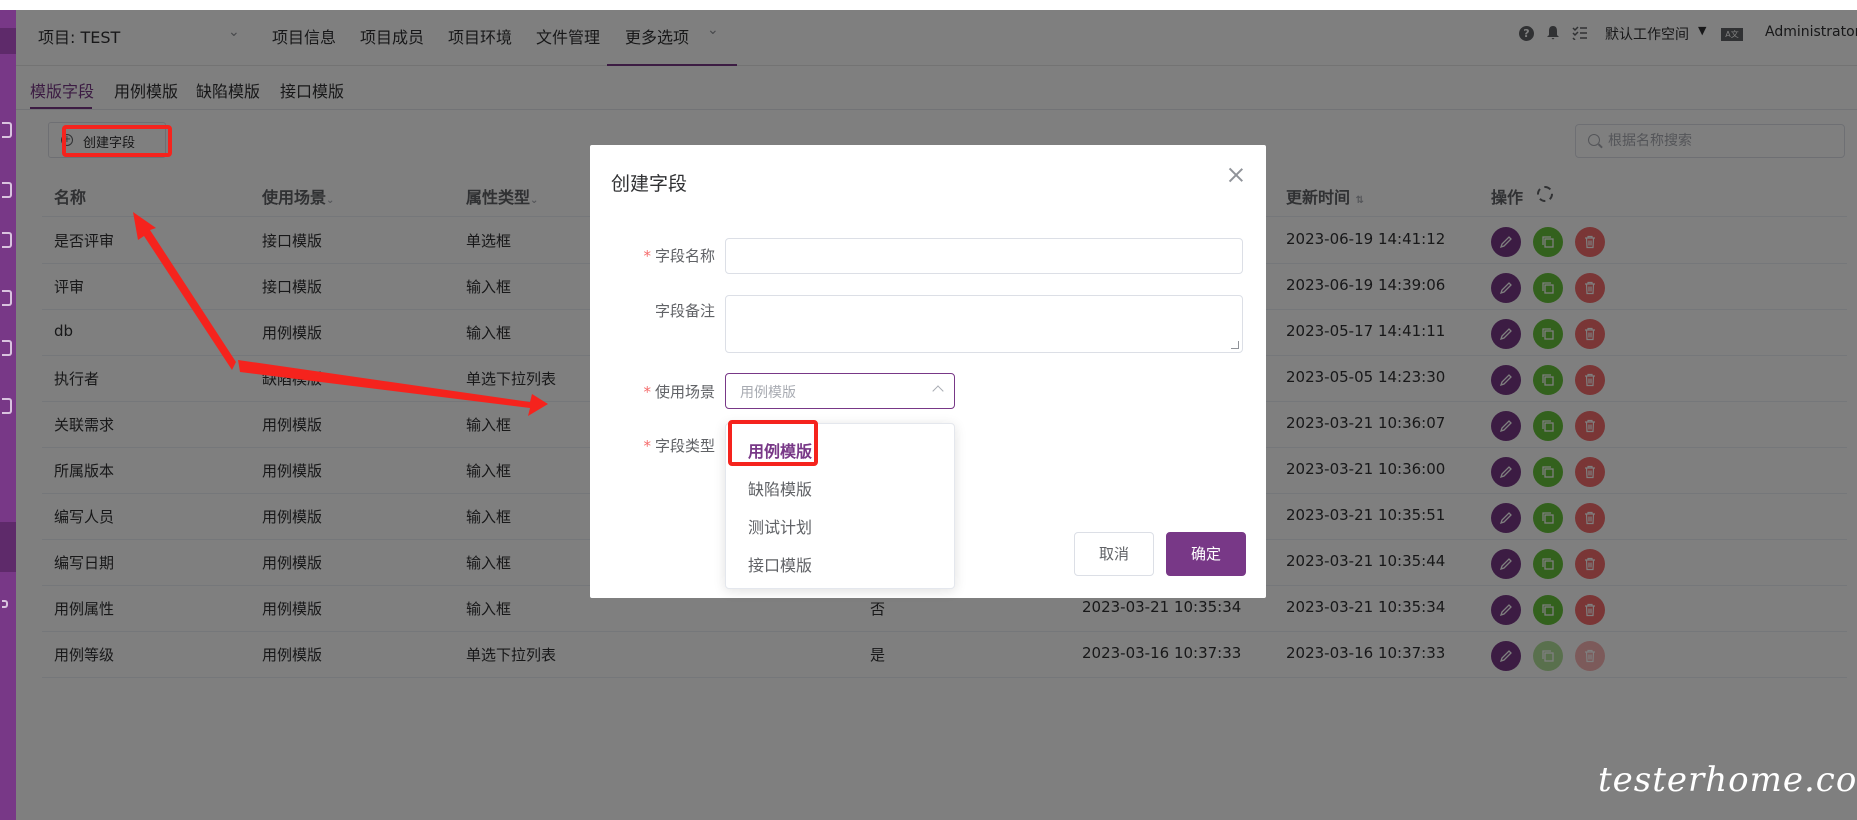 The width and height of the screenshot is (1857, 820). Describe the element at coordinates (684, 392) in the screenshot. I see `scene-label-text: 使用场景` at that location.